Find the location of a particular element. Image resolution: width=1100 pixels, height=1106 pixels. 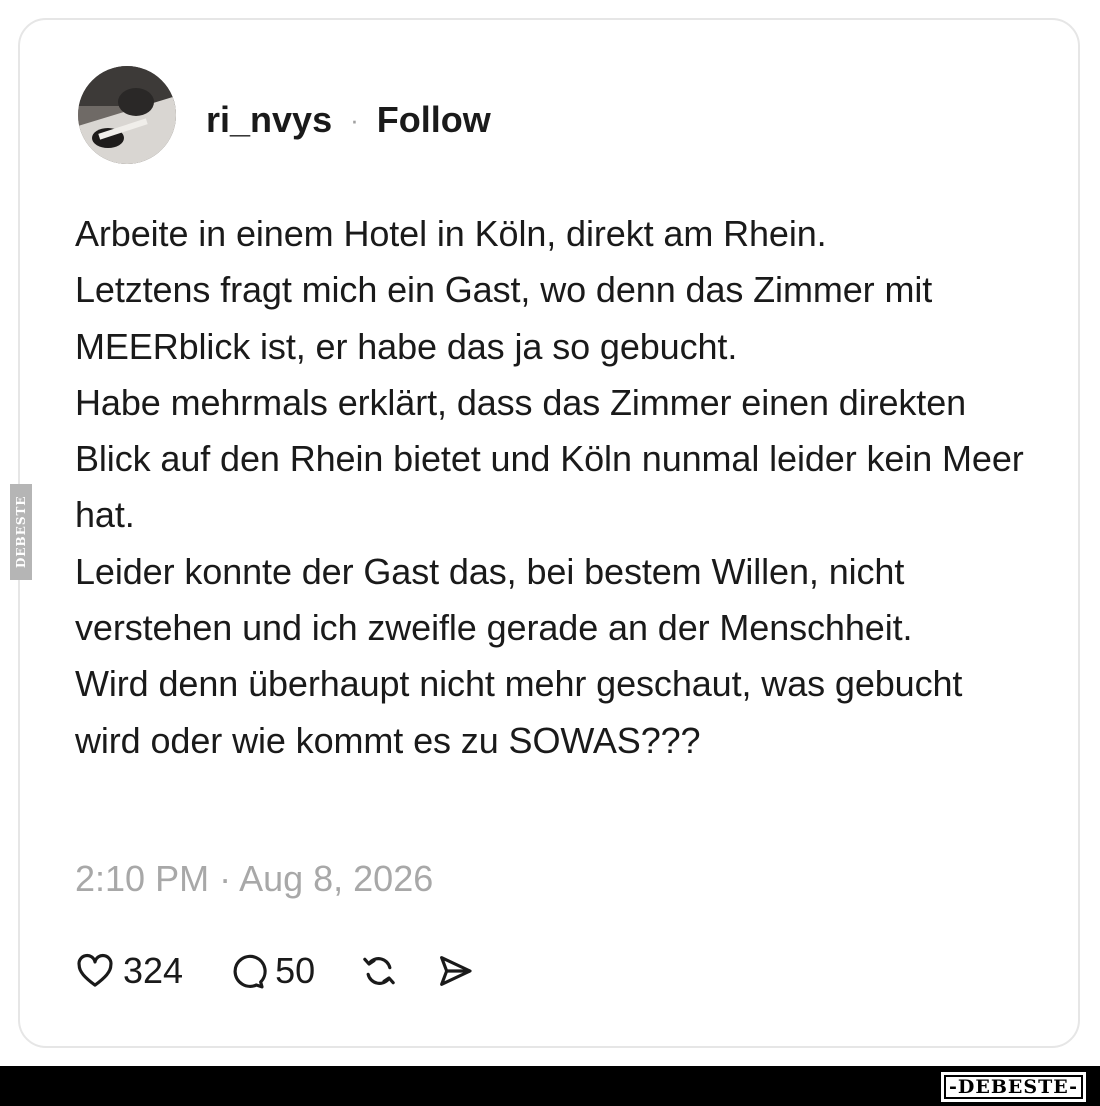

like-button: 324 is located at coordinates (129, 971).